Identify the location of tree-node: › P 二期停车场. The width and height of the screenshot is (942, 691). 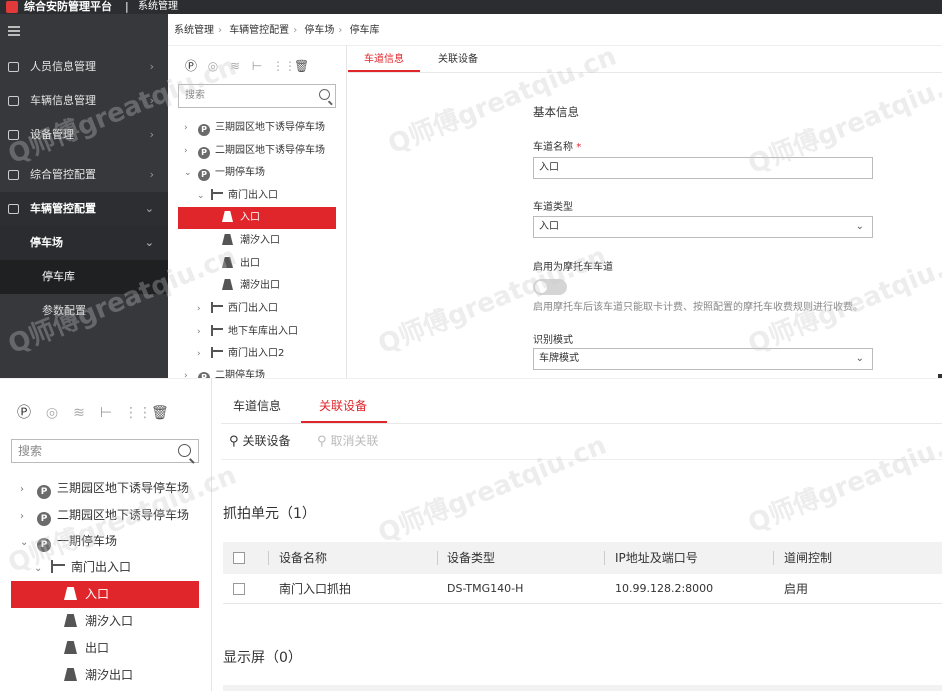
(224, 371).